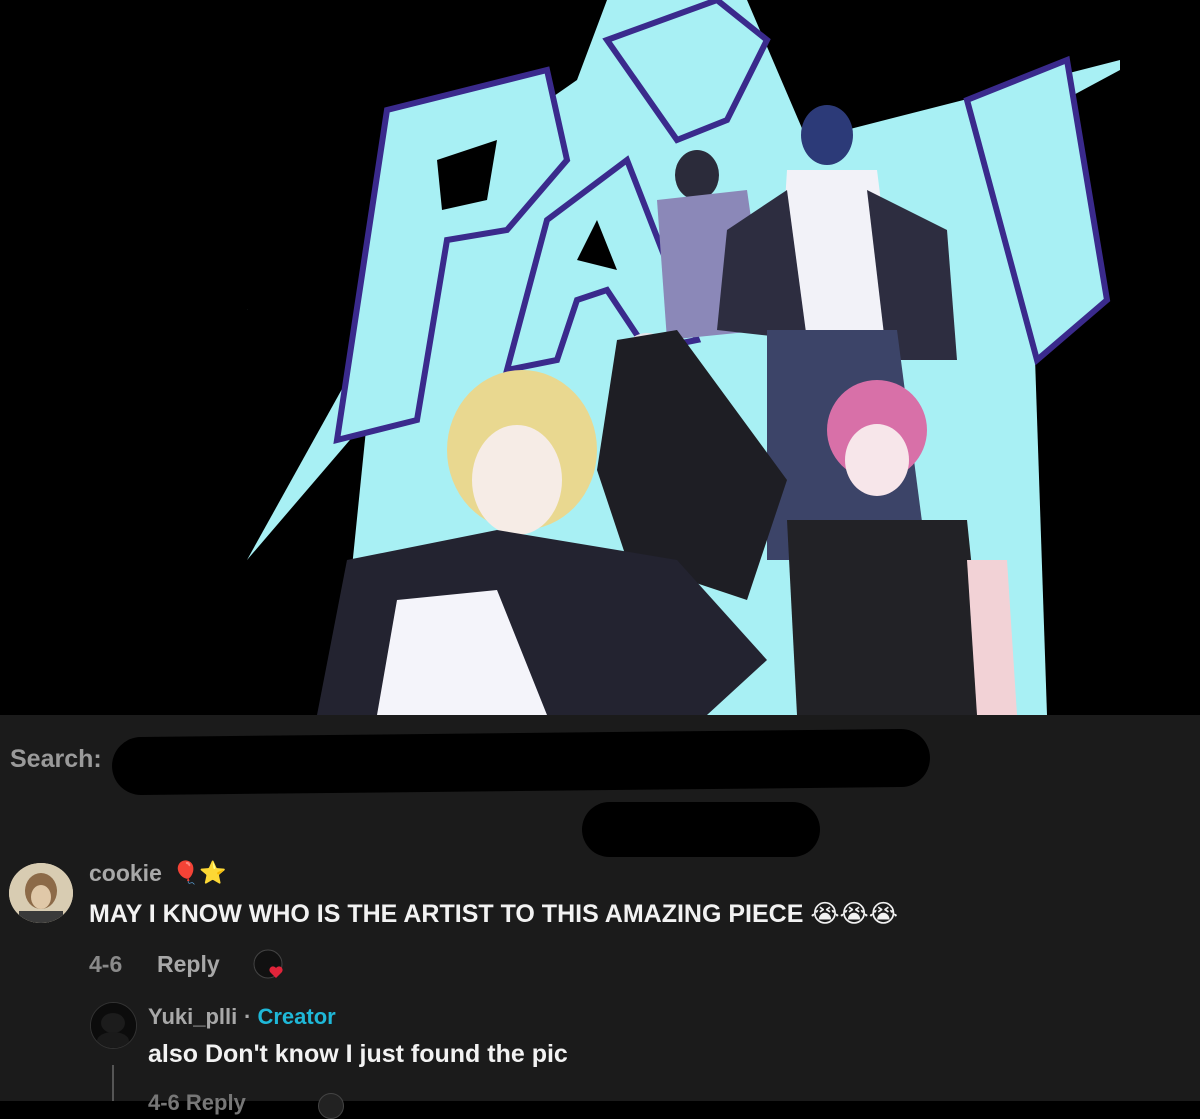  I want to click on comment-meta-partial: 4-6 Reply, so click(197, 1102).